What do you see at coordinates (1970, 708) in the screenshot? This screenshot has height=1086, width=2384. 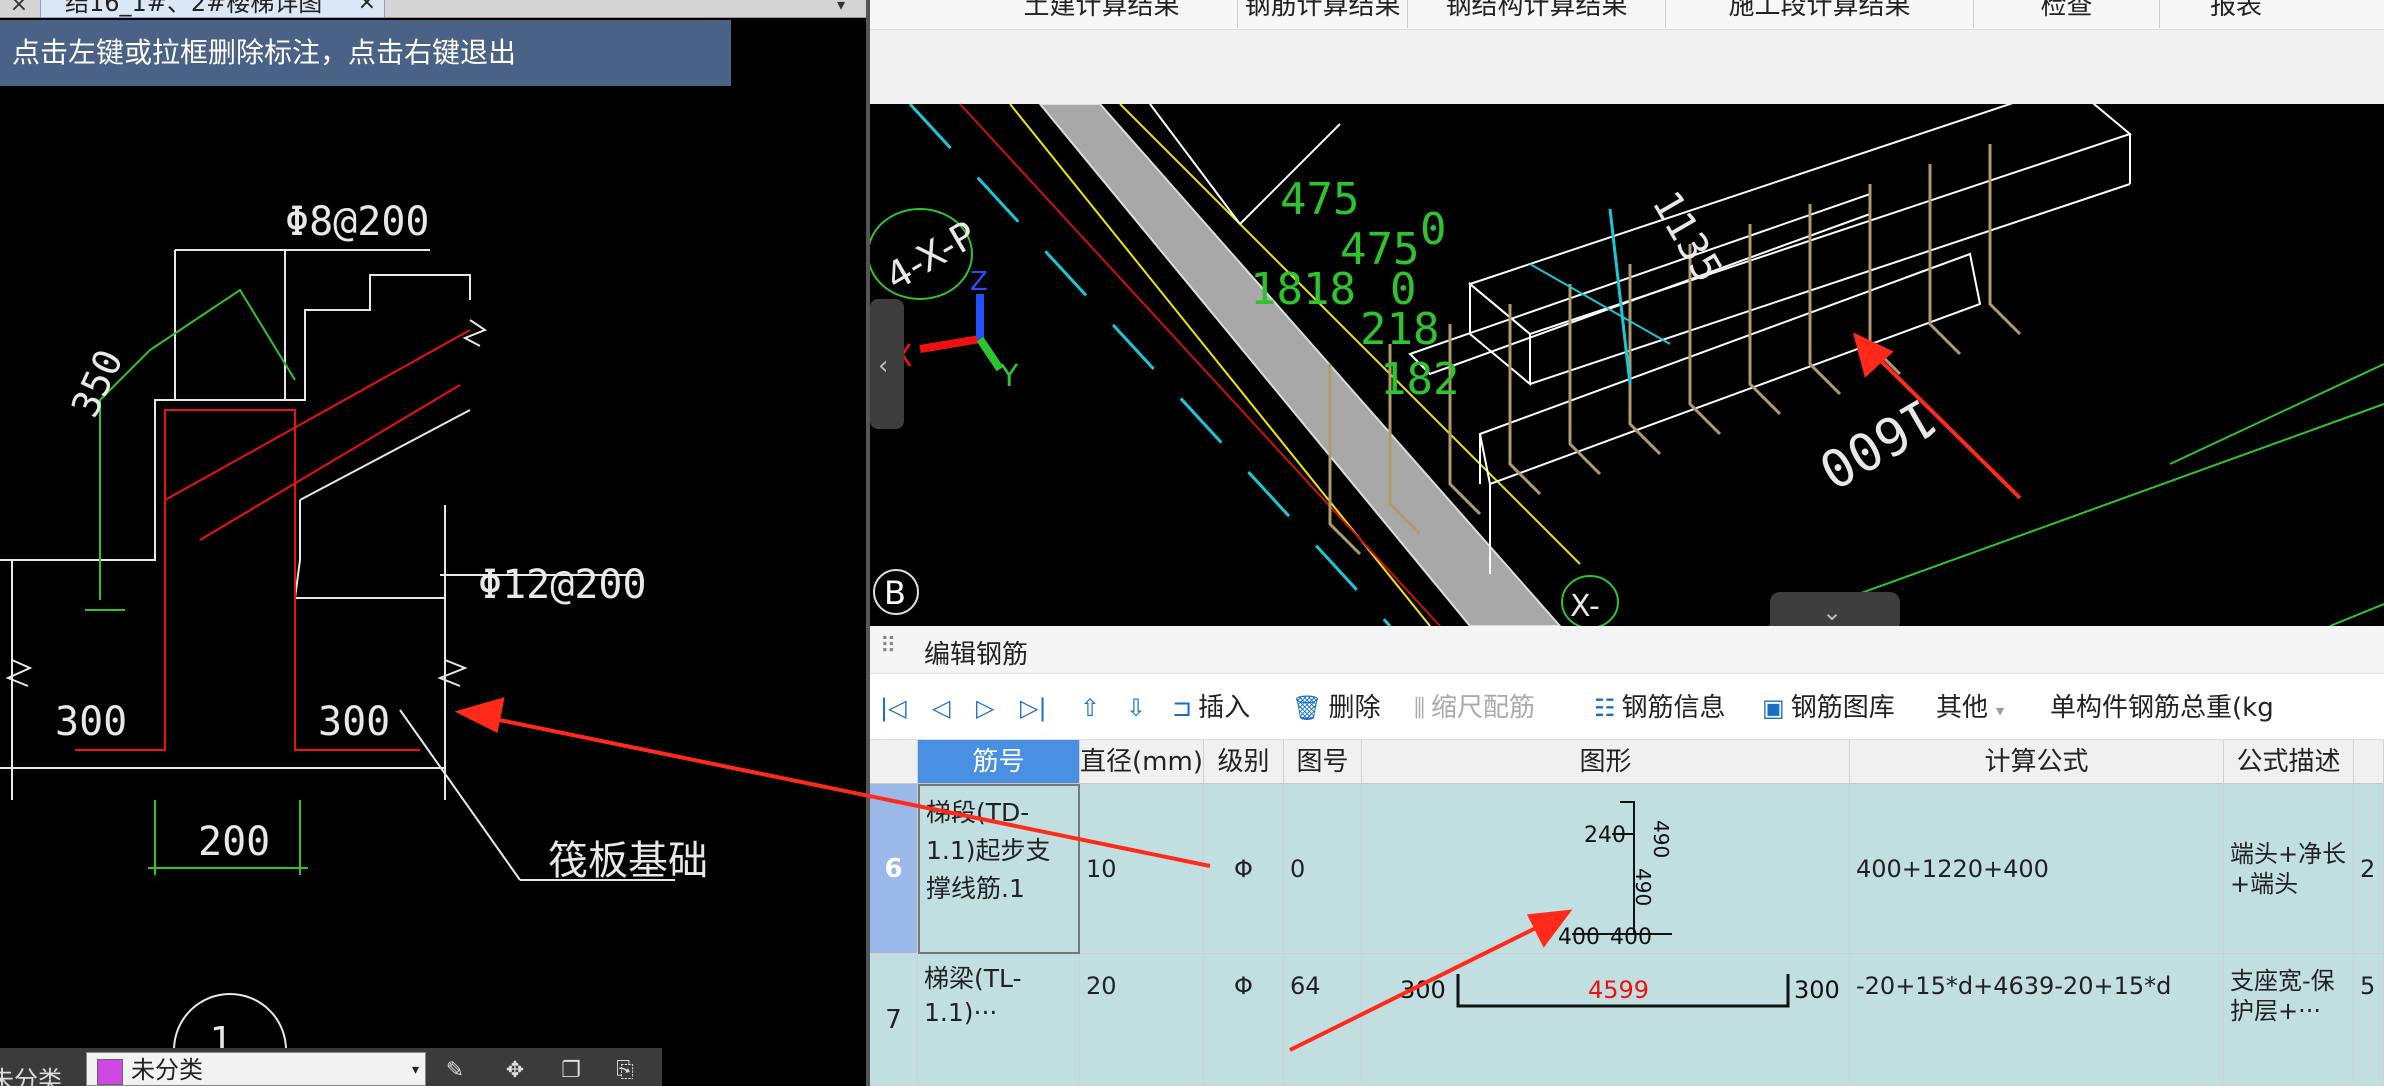 I see `other-dropdown: 其他 ▾` at bounding box center [1970, 708].